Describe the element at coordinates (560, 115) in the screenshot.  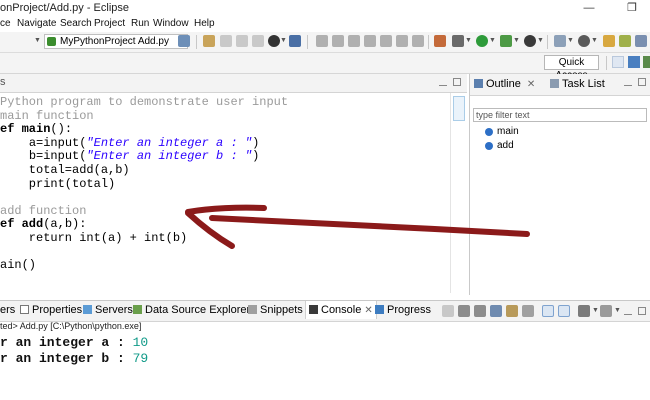
I see `outline-filter-input: type filter text` at that location.